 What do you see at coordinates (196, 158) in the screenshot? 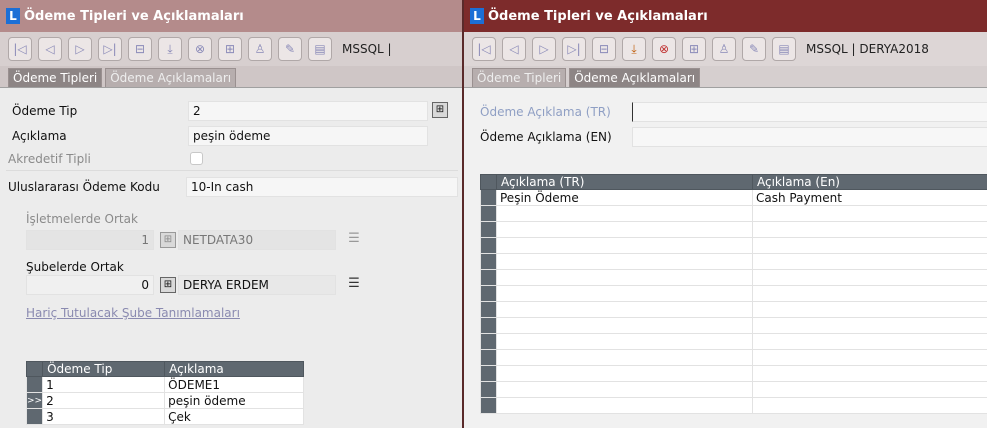
I see `akreditif-checkbox` at bounding box center [196, 158].